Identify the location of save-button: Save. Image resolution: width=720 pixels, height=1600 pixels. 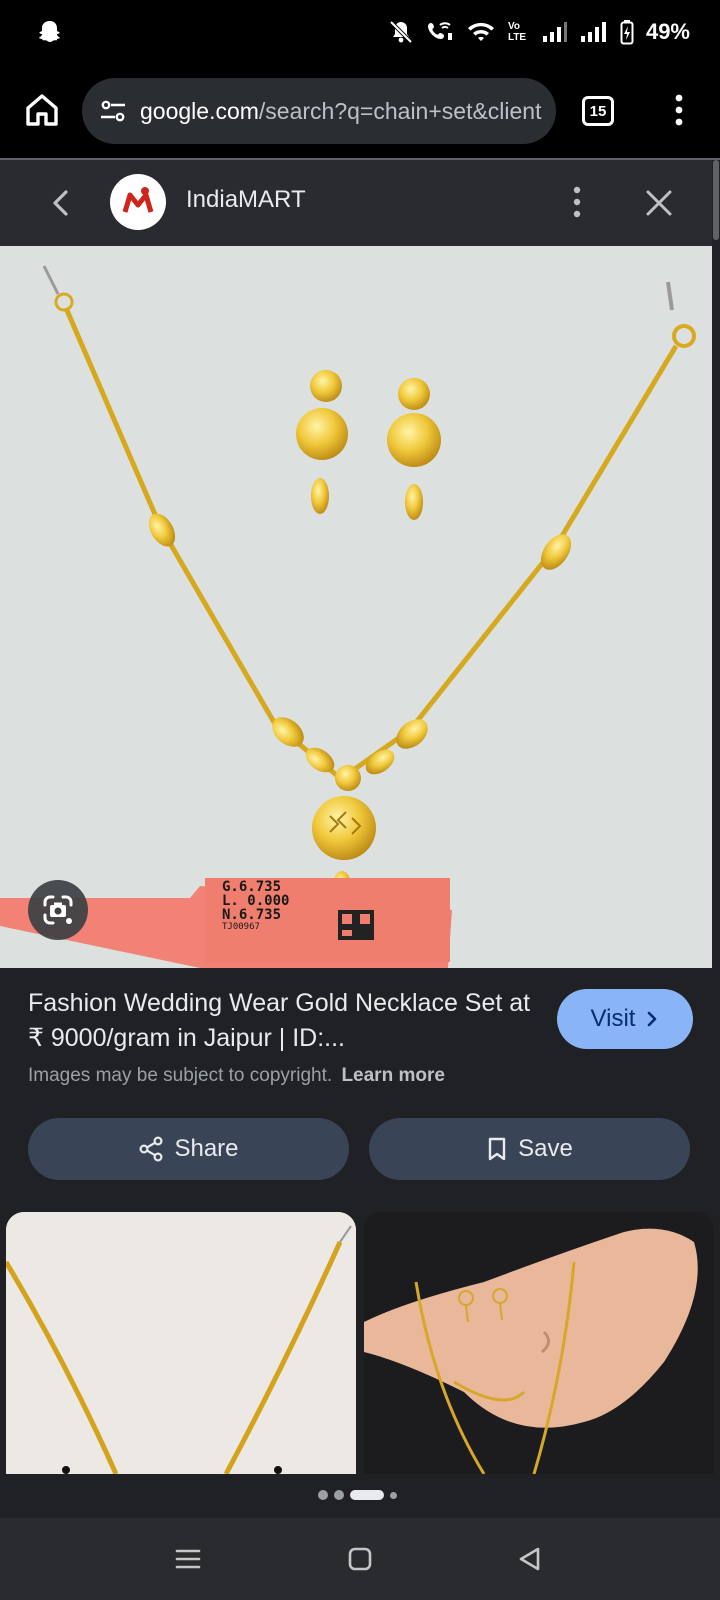
(529, 1149).